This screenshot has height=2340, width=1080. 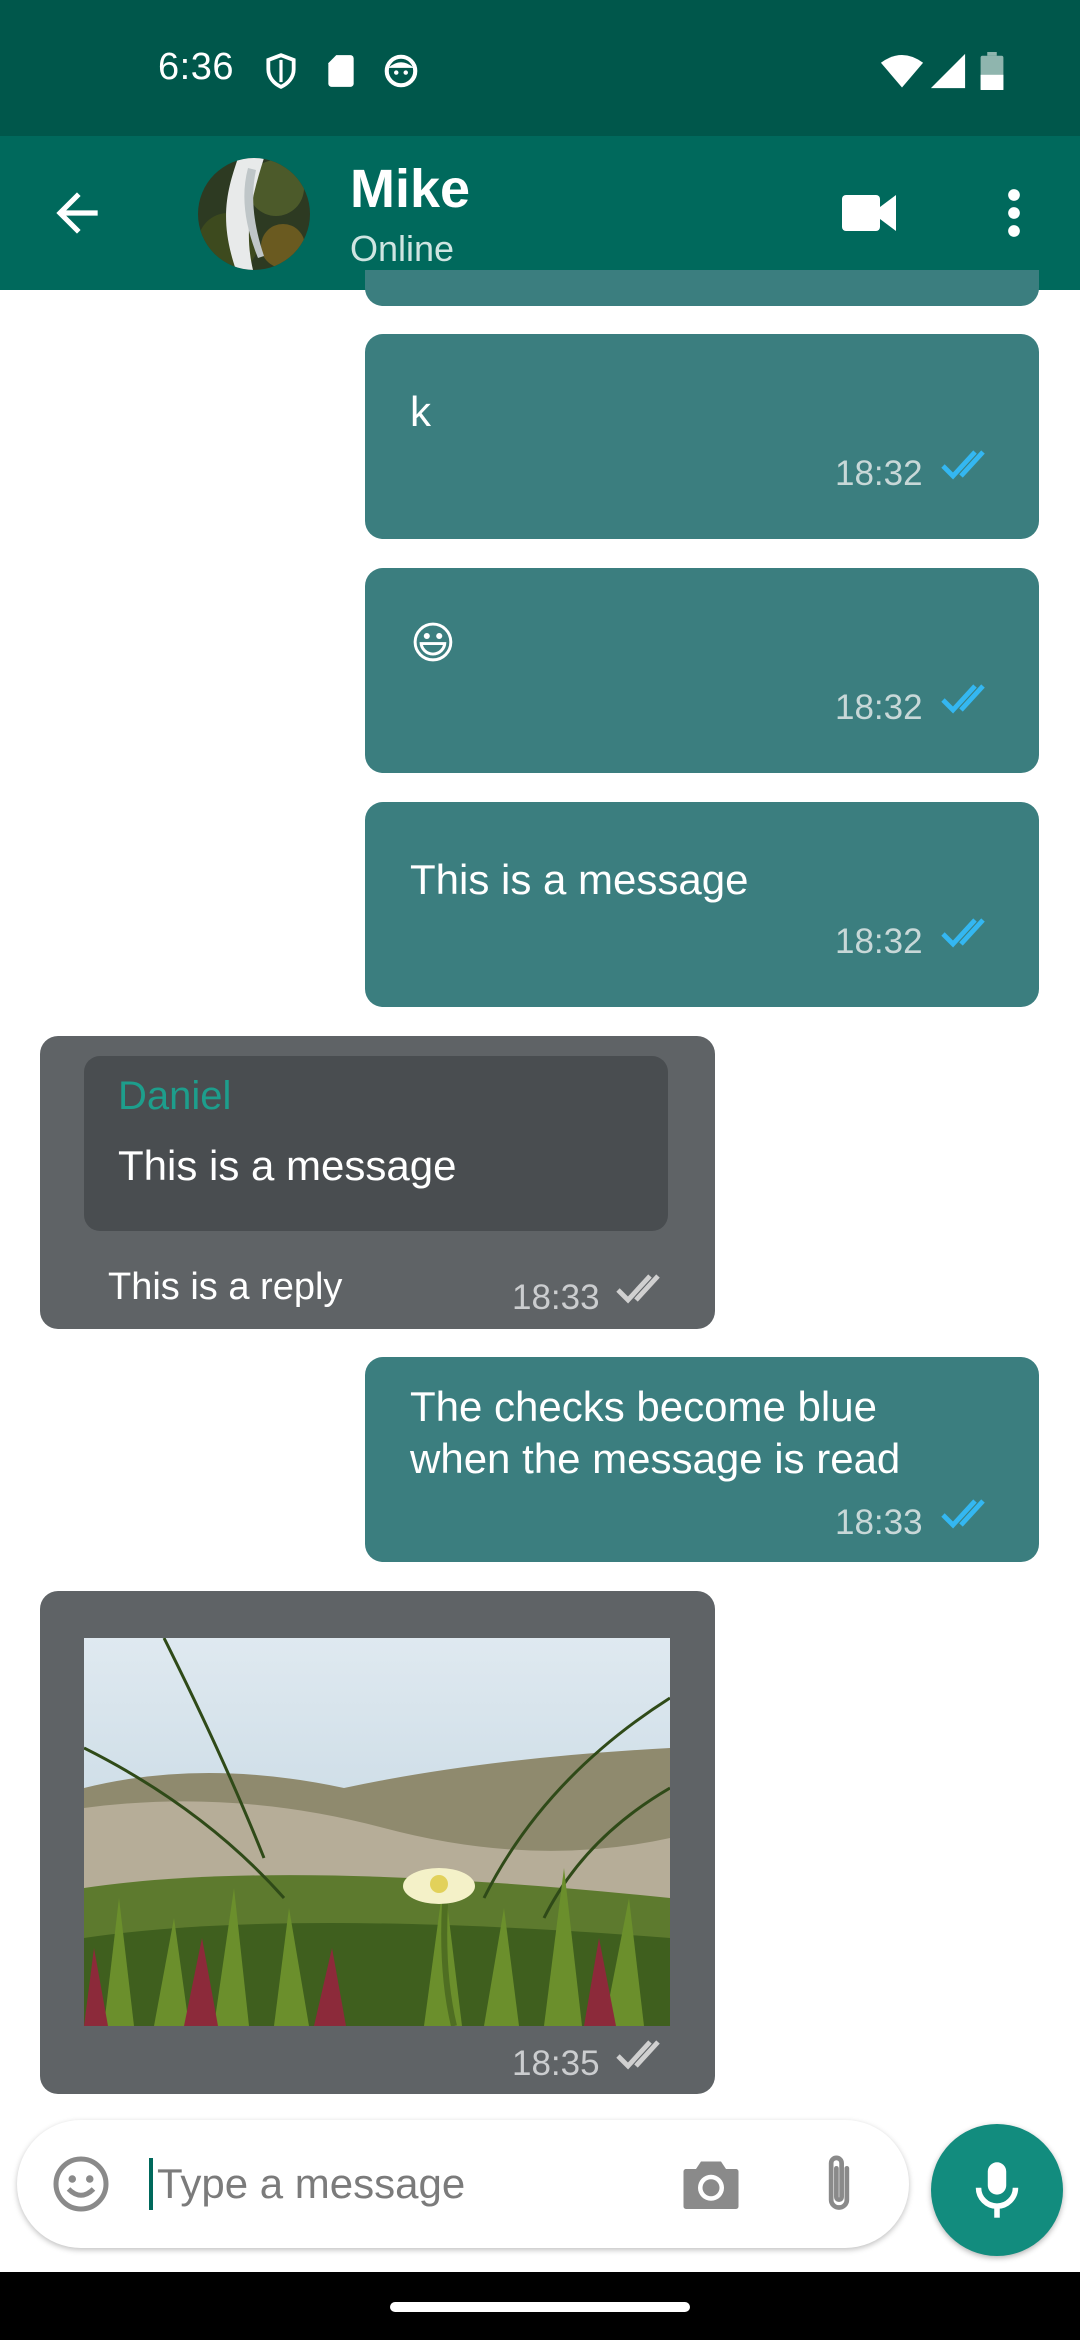 What do you see at coordinates (175, 1096) in the screenshot?
I see `quoted-author: Daniel` at bounding box center [175, 1096].